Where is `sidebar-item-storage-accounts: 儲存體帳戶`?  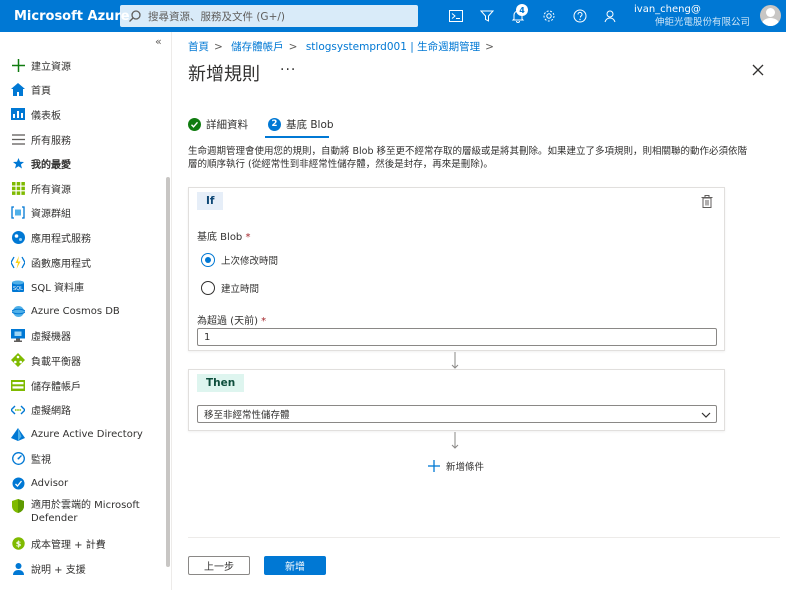
sidebar-item-storage-accounts: 儲存體帳戶 is located at coordinates (82, 385).